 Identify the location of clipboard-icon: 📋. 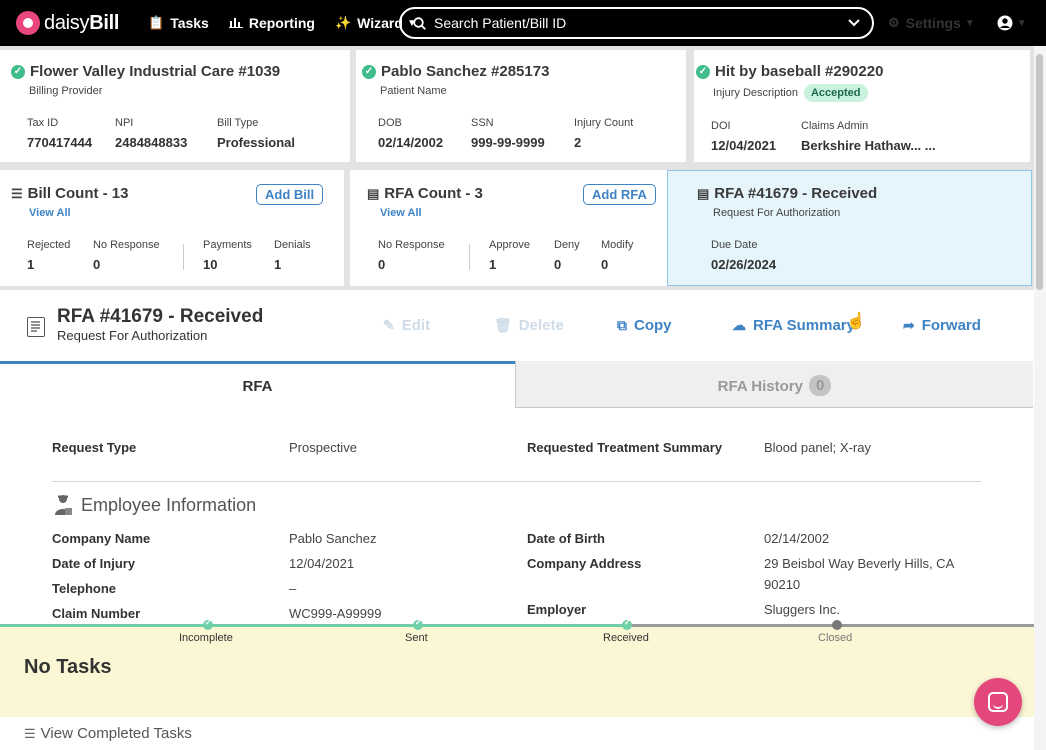
(156, 22).